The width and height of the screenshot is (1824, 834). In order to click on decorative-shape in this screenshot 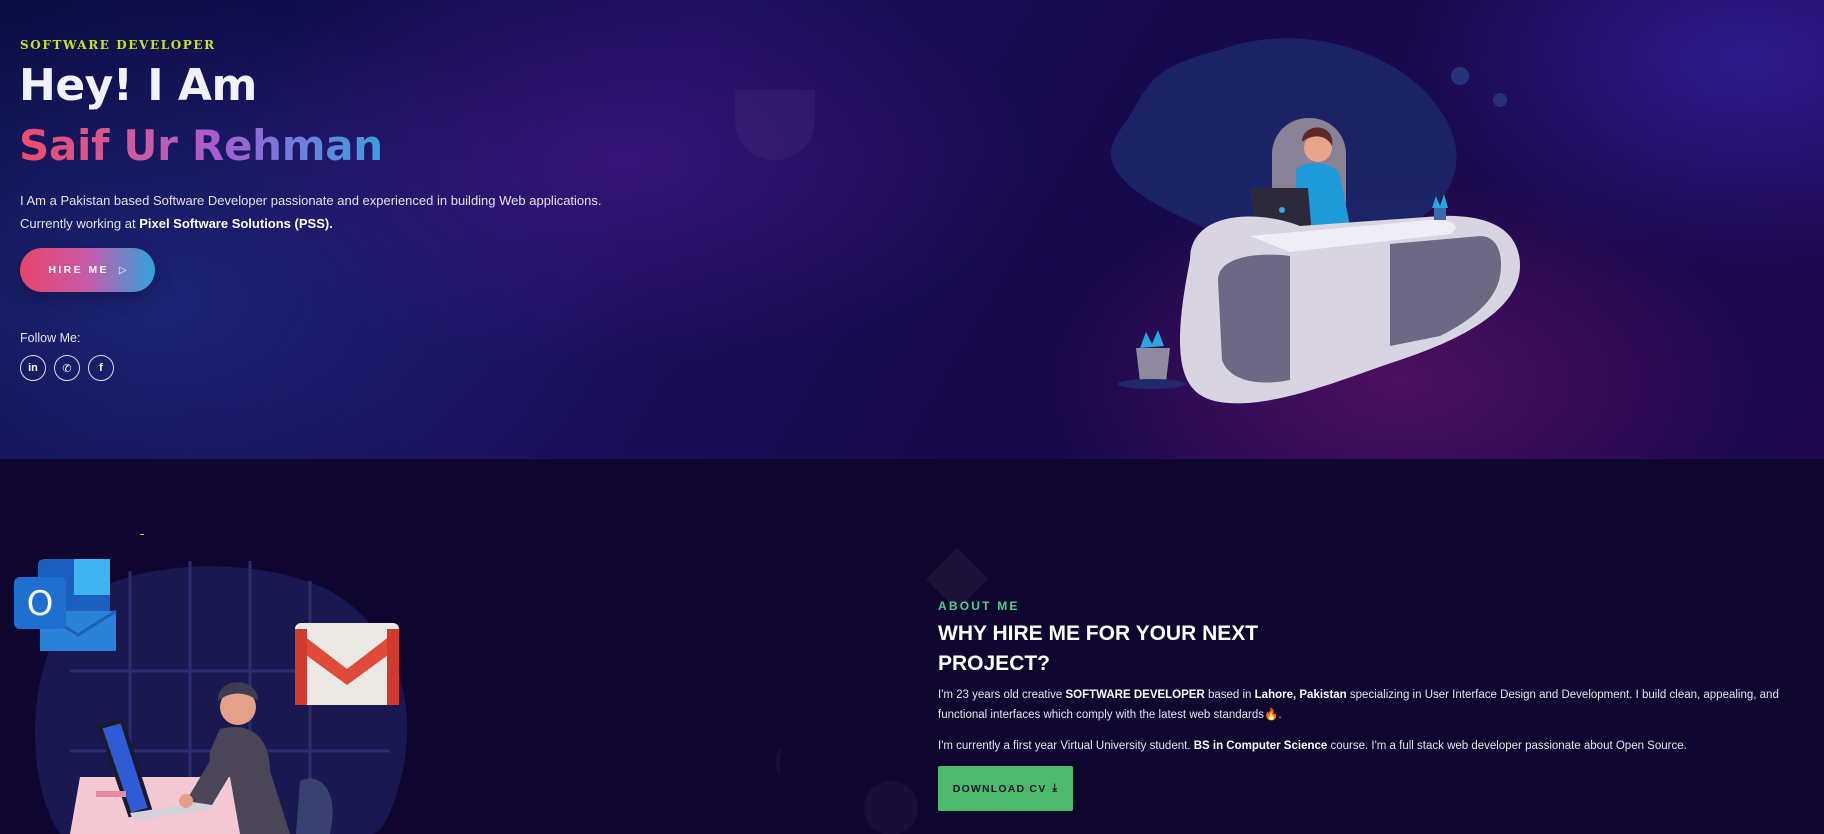, I will do `click(775, 125)`.